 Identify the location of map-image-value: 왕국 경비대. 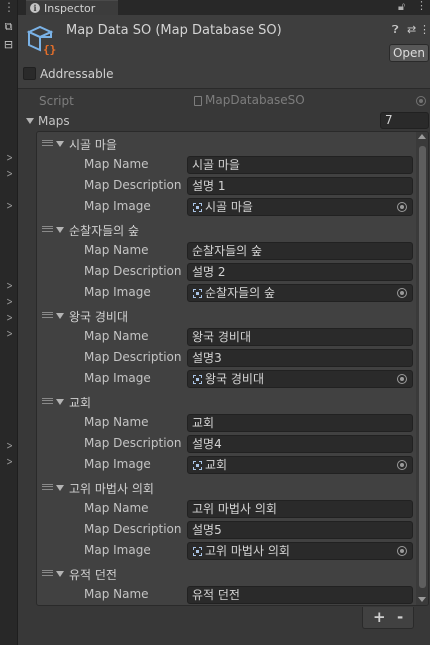
(235, 379).